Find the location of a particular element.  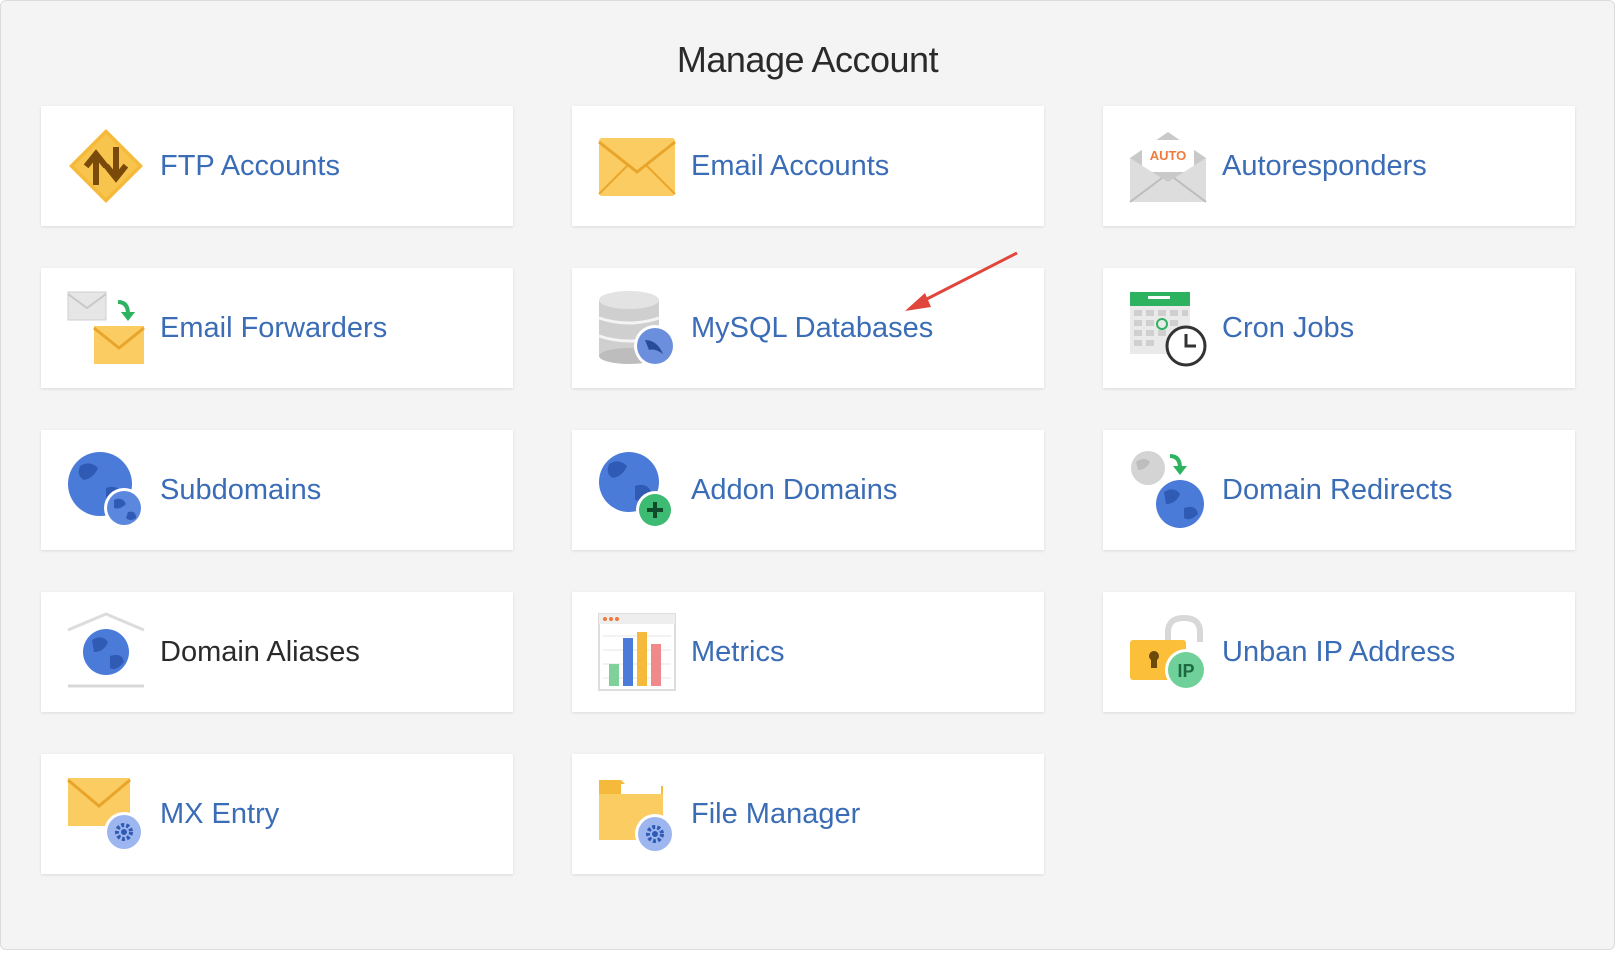

autoresponder-icon: AUTO is located at coordinates (1168, 166).